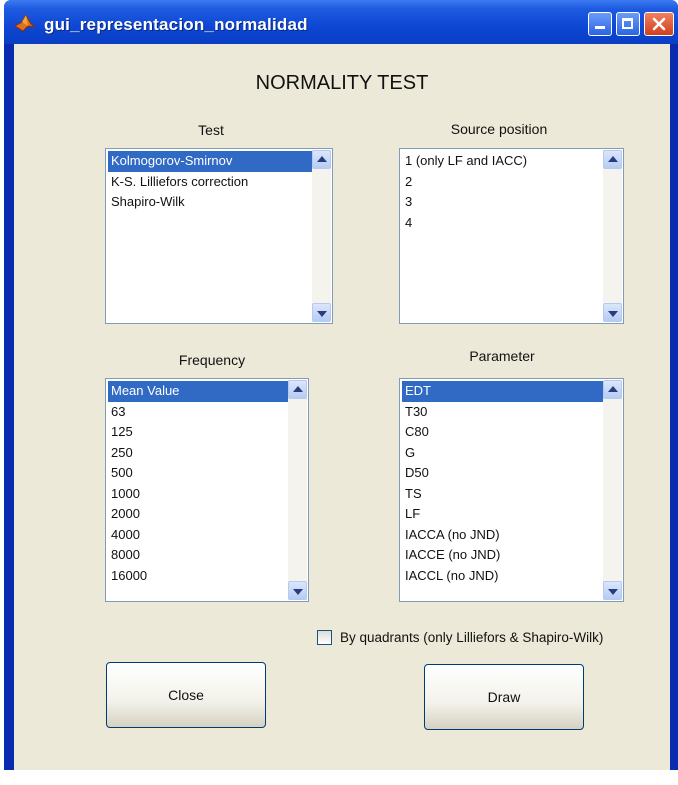  I want to click on source-position-listbox: 1 (only LF and IACC) 2 3 4, so click(511, 236).